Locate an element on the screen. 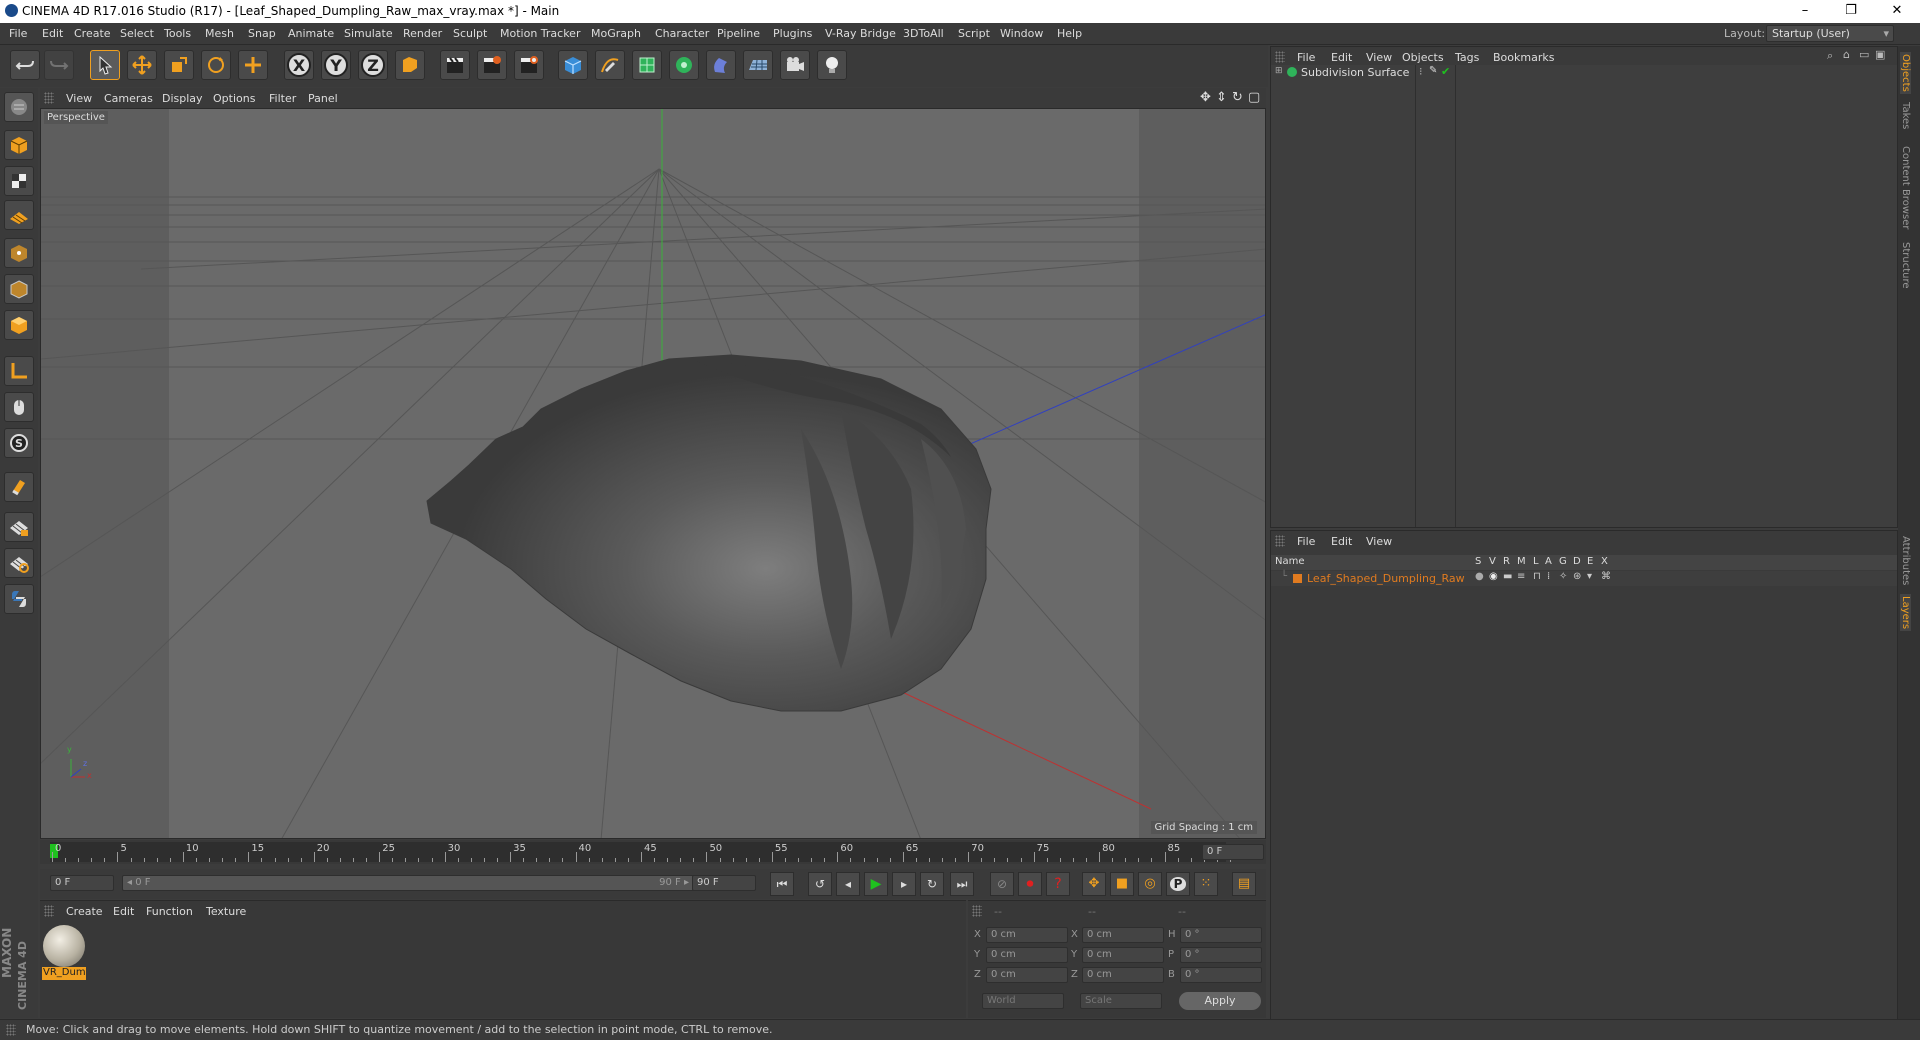 The height and width of the screenshot is (1040, 1920). add-floor-button is located at coordinates (758, 65).